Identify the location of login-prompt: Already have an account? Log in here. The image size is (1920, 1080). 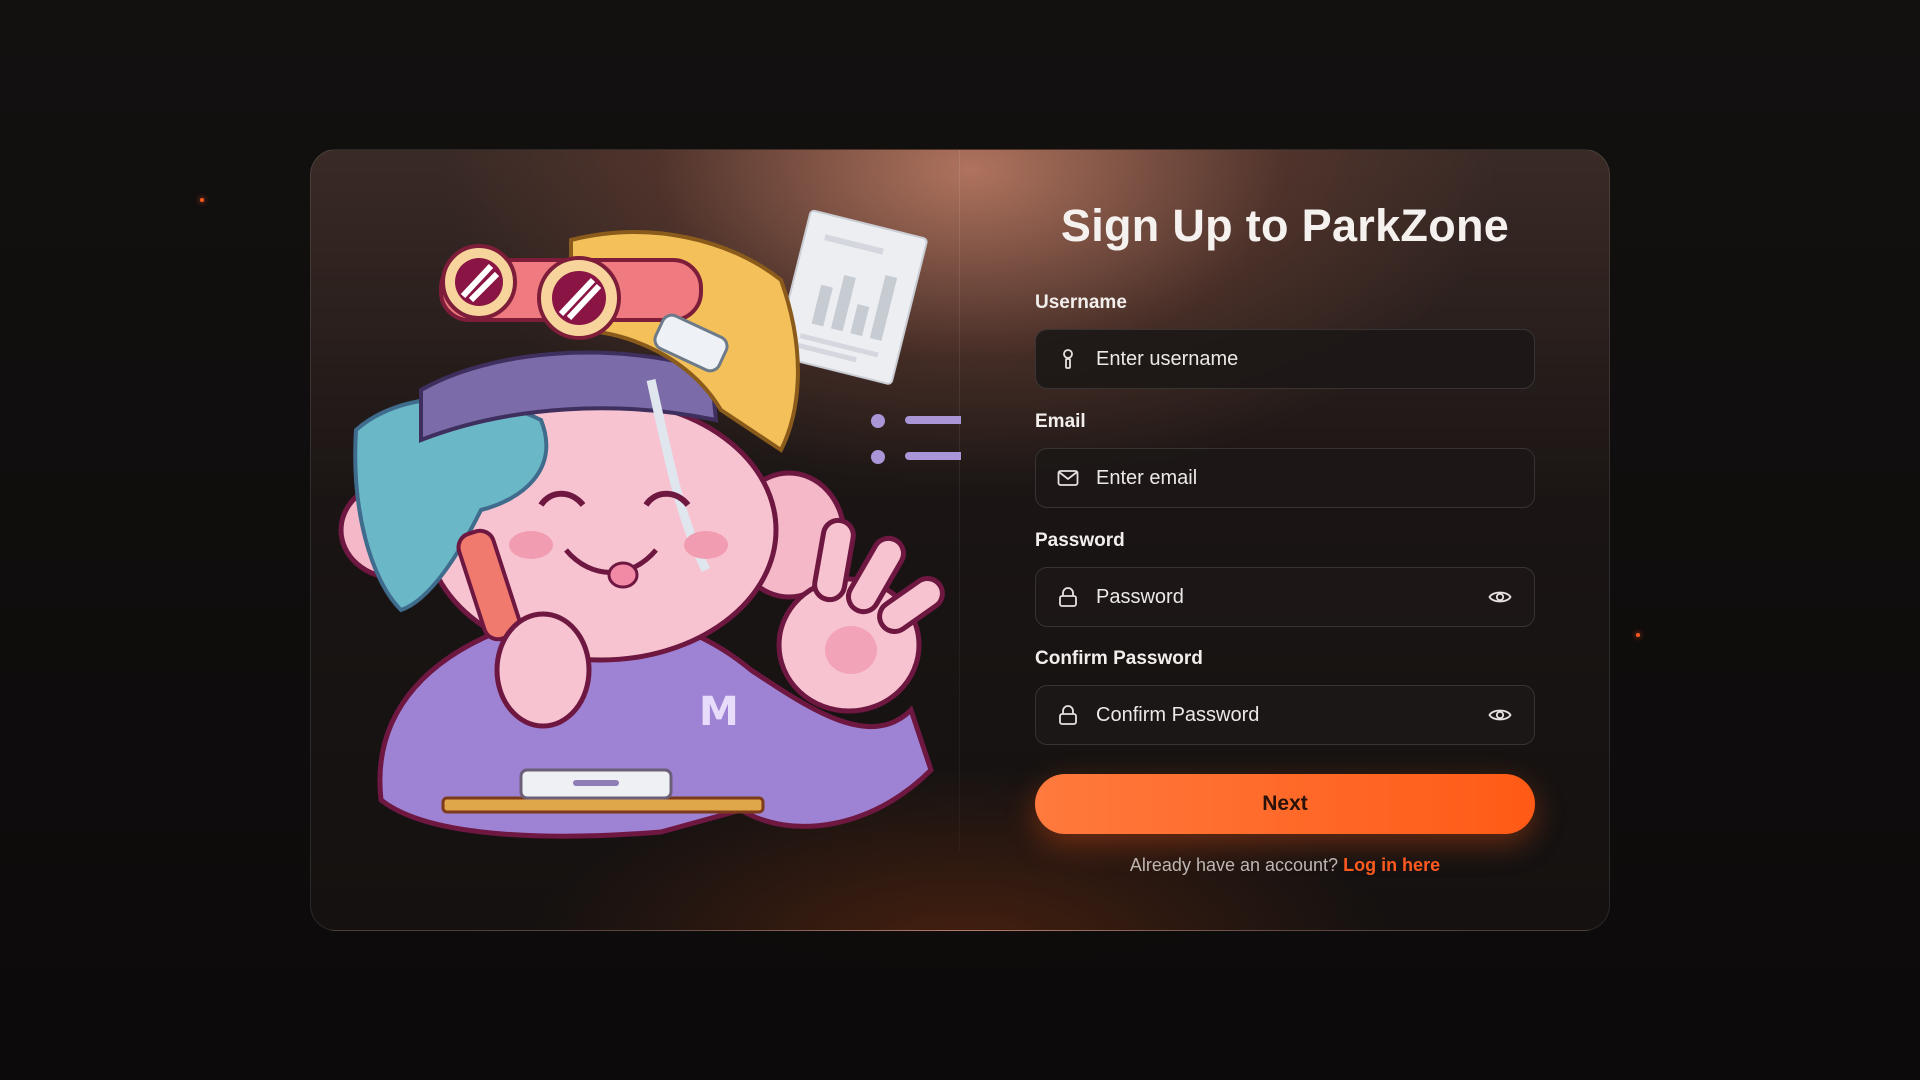
(1285, 865).